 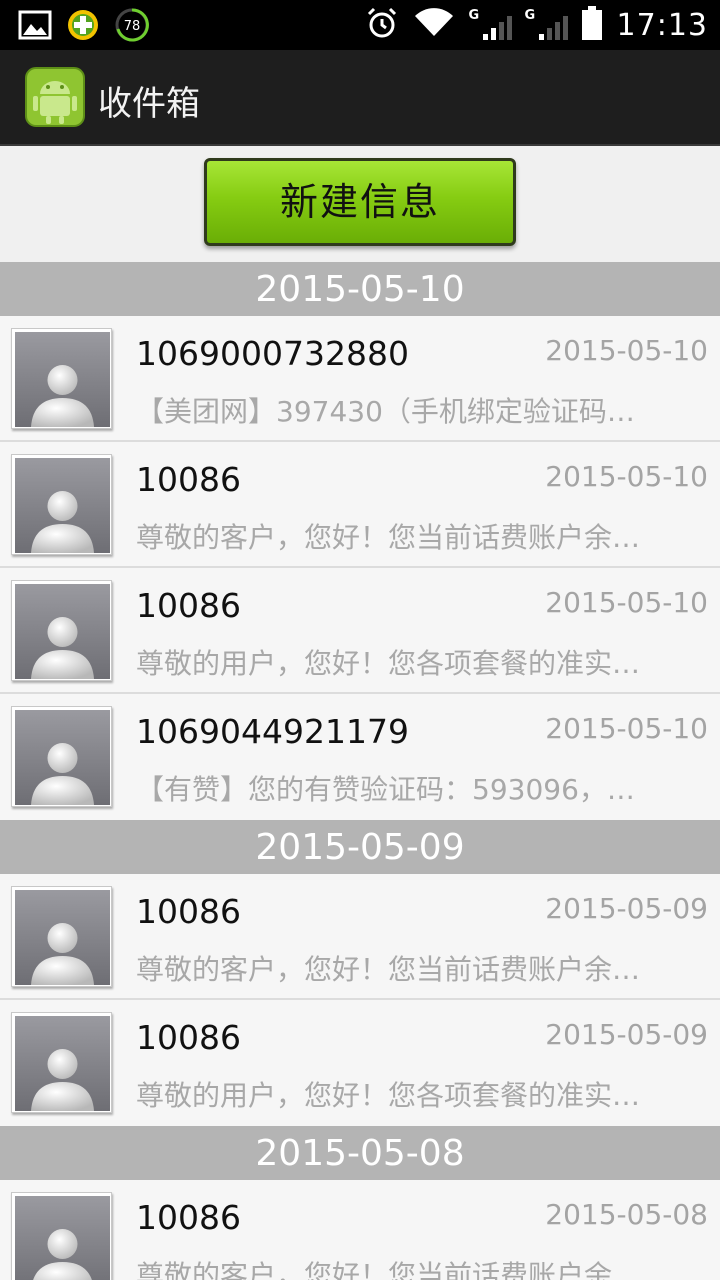 What do you see at coordinates (382, 25) in the screenshot?
I see `alarm-icon` at bounding box center [382, 25].